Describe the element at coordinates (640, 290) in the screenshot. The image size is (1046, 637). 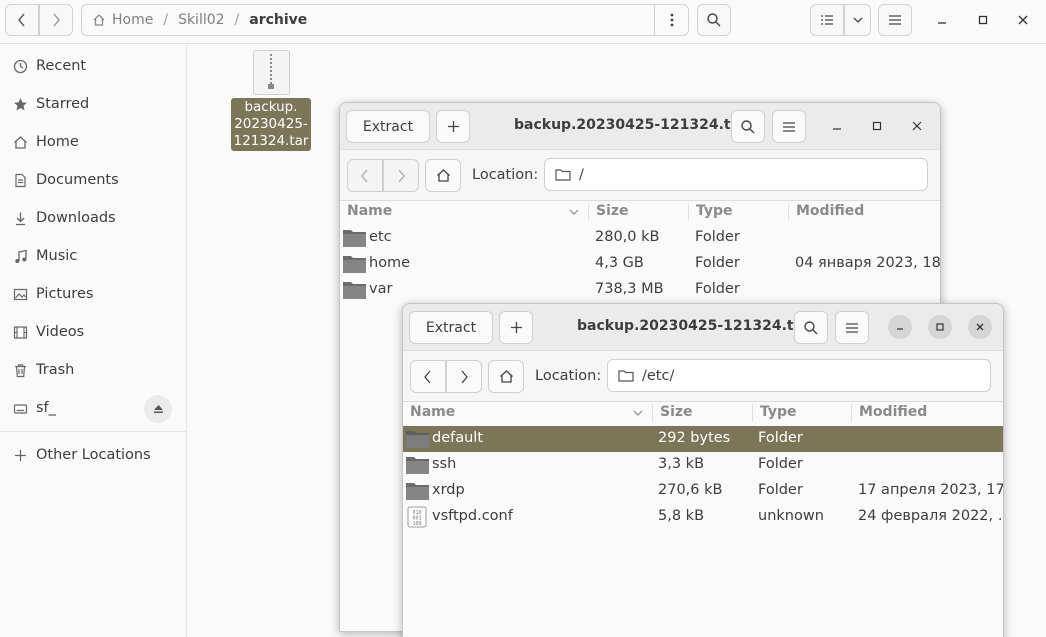
I see `table-row: var 738,3 MB Folder` at that location.